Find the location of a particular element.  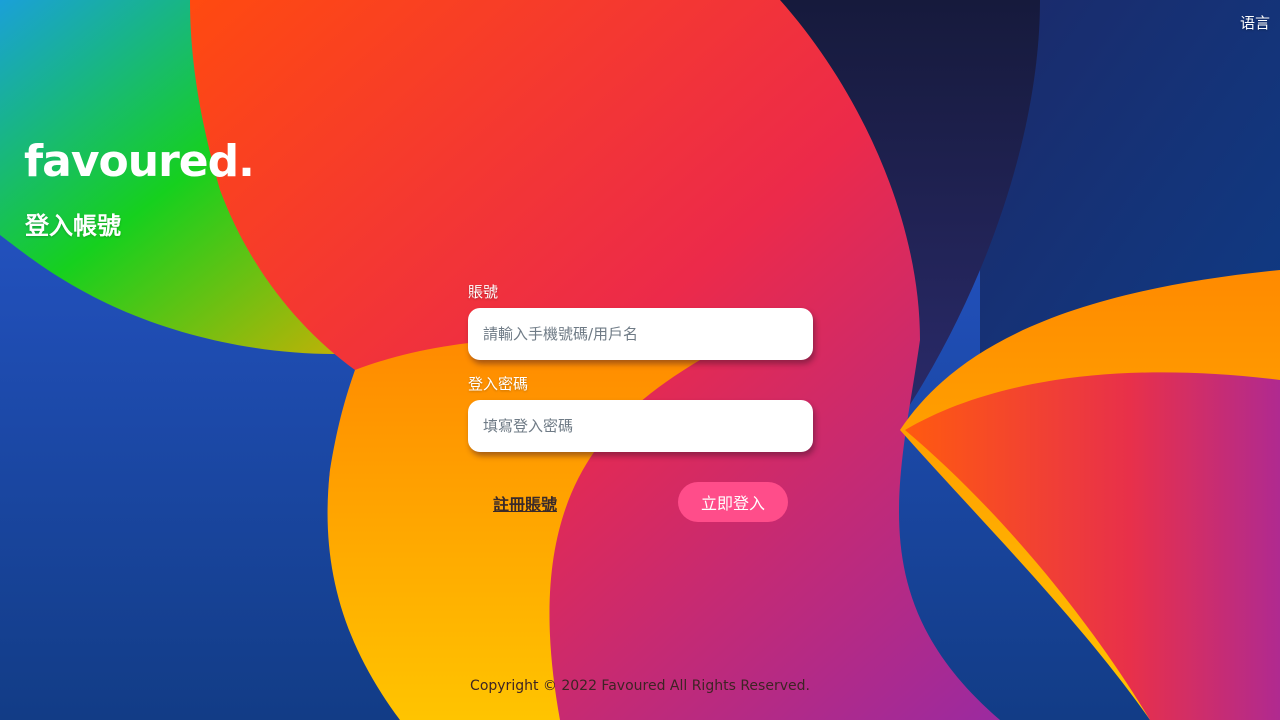

password-field-group: 登入密碼 is located at coordinates (640, 413).